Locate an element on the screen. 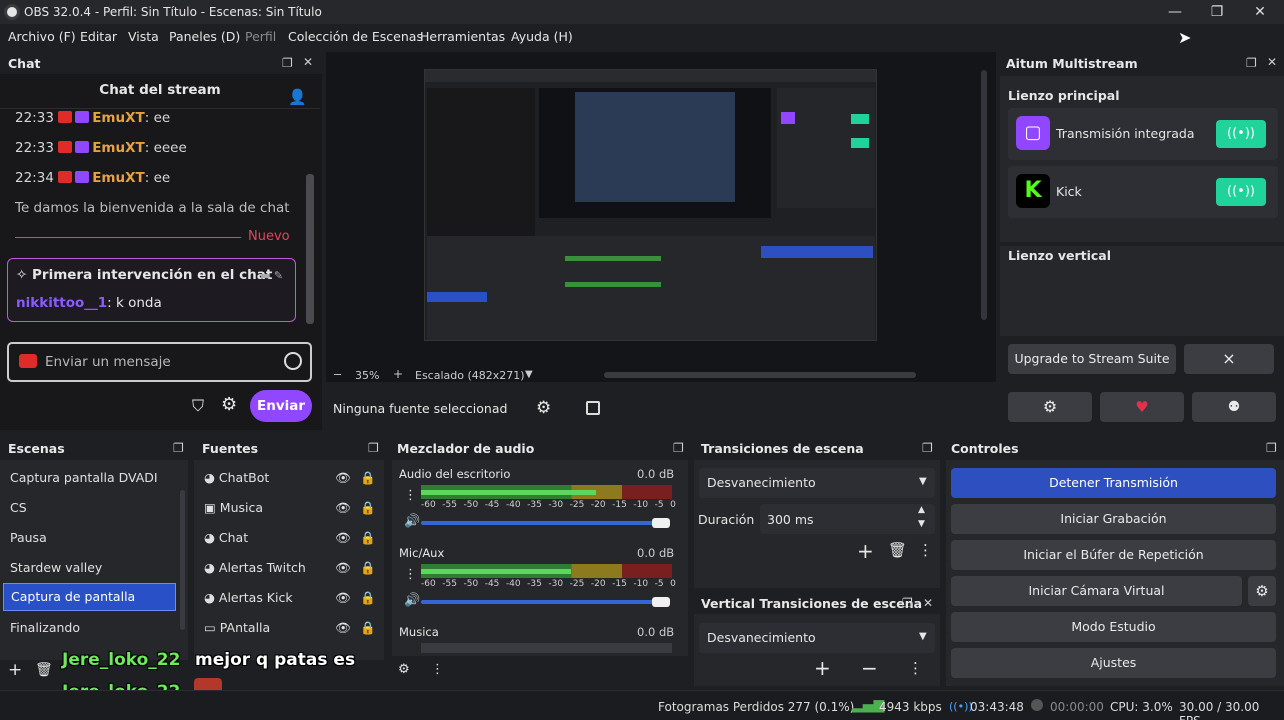  send-button: Enviar is located at coordinates (281, 406).